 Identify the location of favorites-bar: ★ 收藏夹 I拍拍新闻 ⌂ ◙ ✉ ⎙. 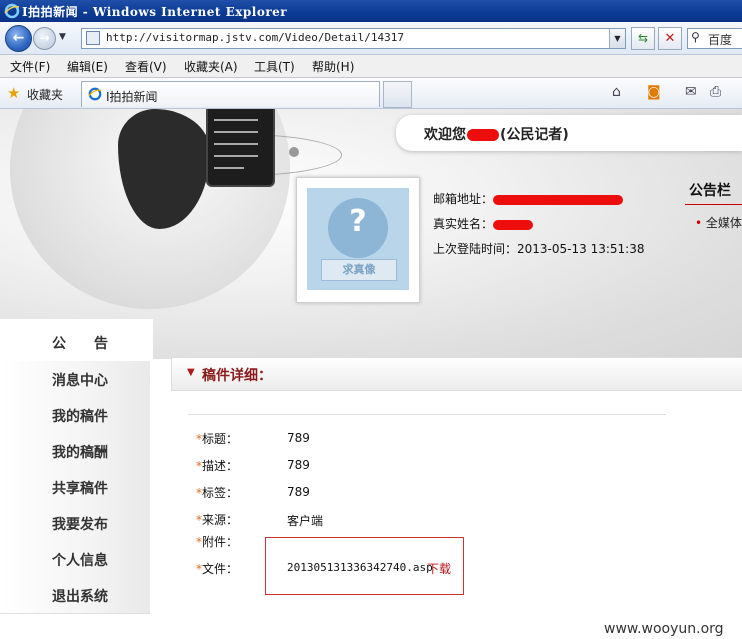
(371, 93).